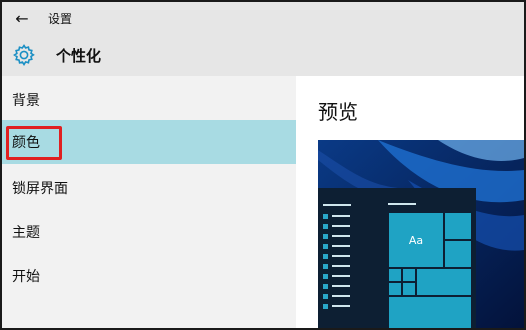  I want to click on sidebar-item-label: 颜色, so click(26, 143).